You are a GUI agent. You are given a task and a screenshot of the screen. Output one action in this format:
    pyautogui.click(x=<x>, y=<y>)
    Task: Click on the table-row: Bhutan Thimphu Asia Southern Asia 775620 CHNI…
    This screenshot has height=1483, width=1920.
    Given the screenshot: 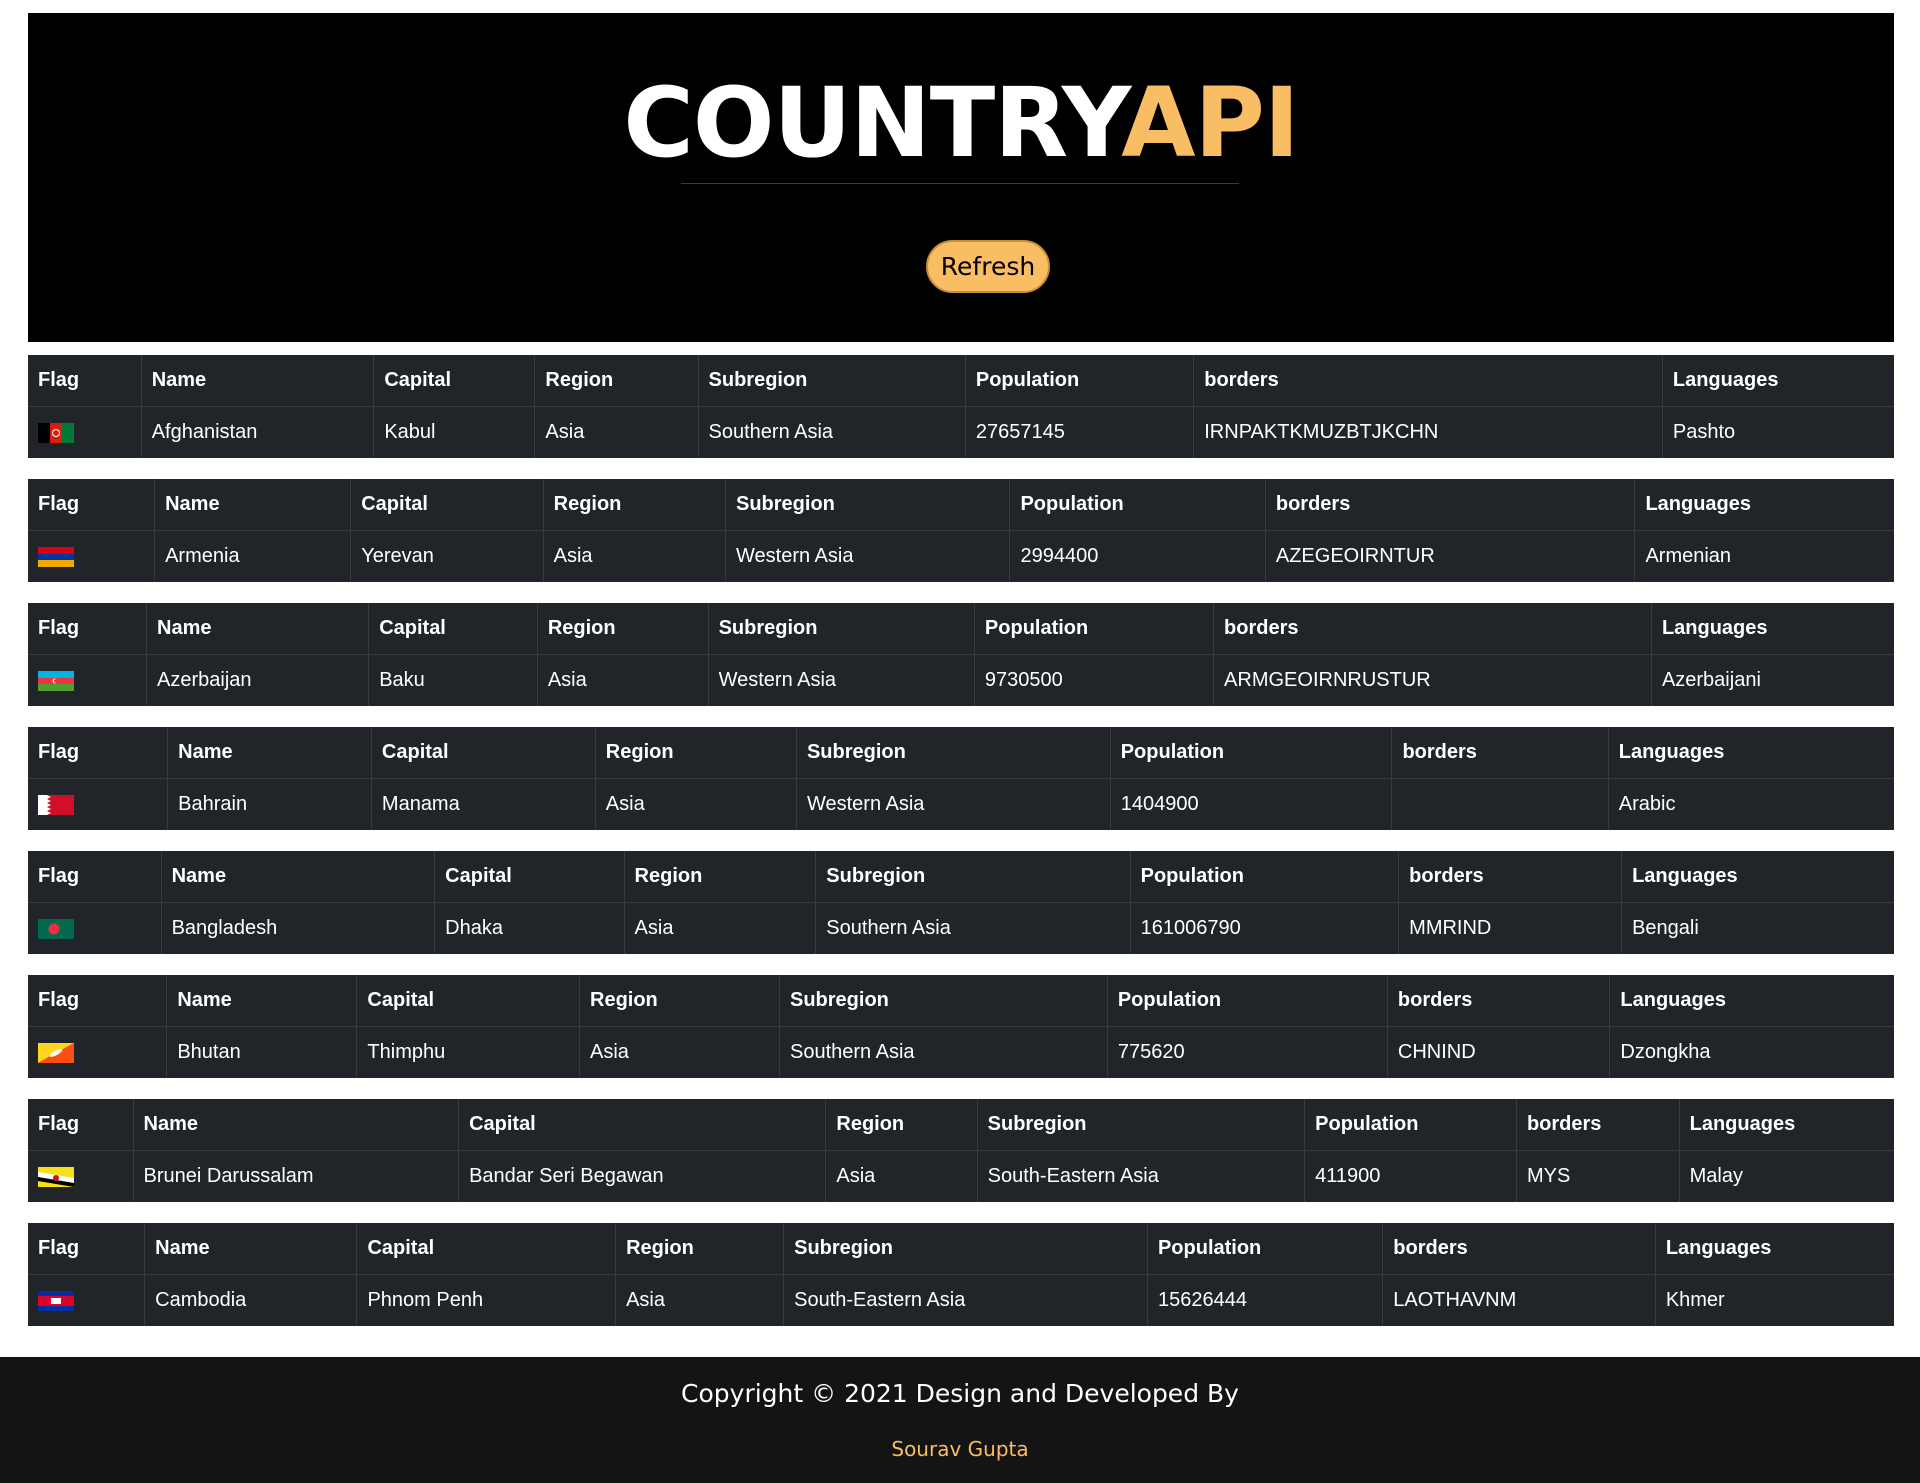 What is the action you would take?
    pyautogui.click(x=961, y=1052)
    